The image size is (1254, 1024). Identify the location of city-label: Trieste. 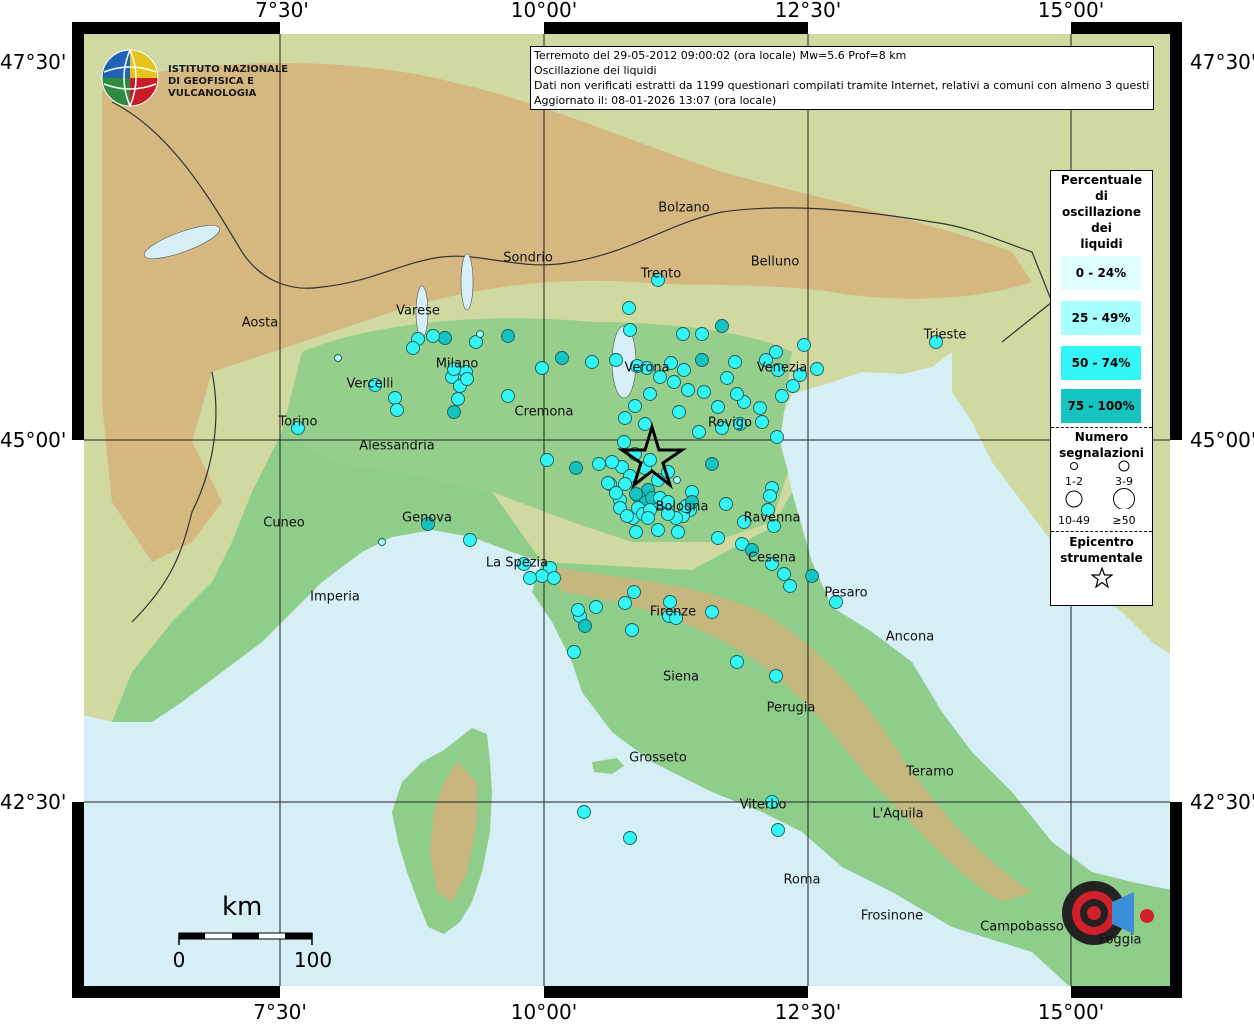
(945, 335).